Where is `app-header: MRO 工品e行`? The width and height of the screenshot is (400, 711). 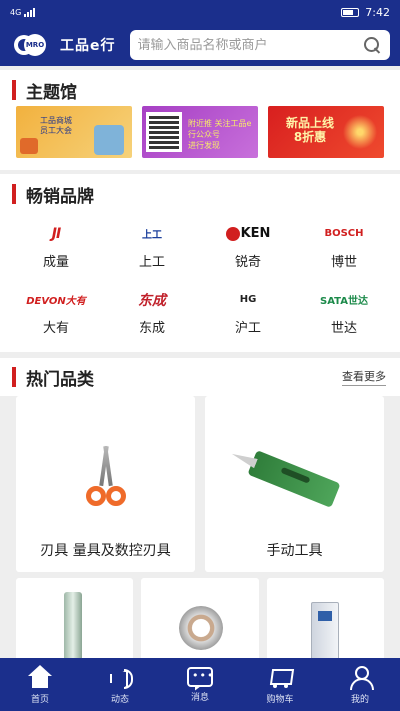
app-header: MRO 工品e行 is located at coordinates (200, 45).